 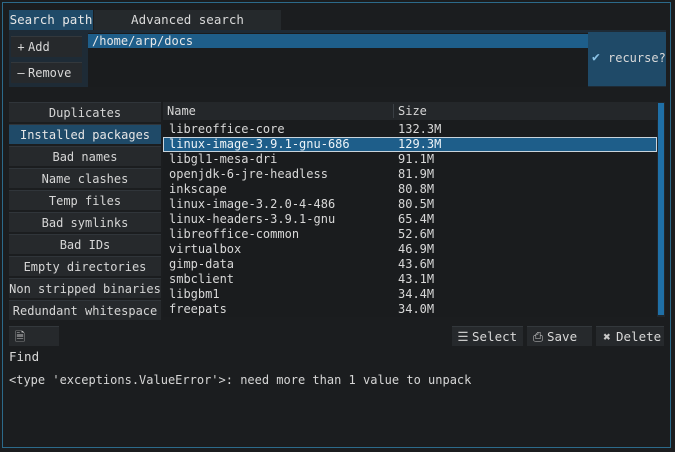 I want to click on category-bad-ids: Bad IDs, so click(x=85, y=244).